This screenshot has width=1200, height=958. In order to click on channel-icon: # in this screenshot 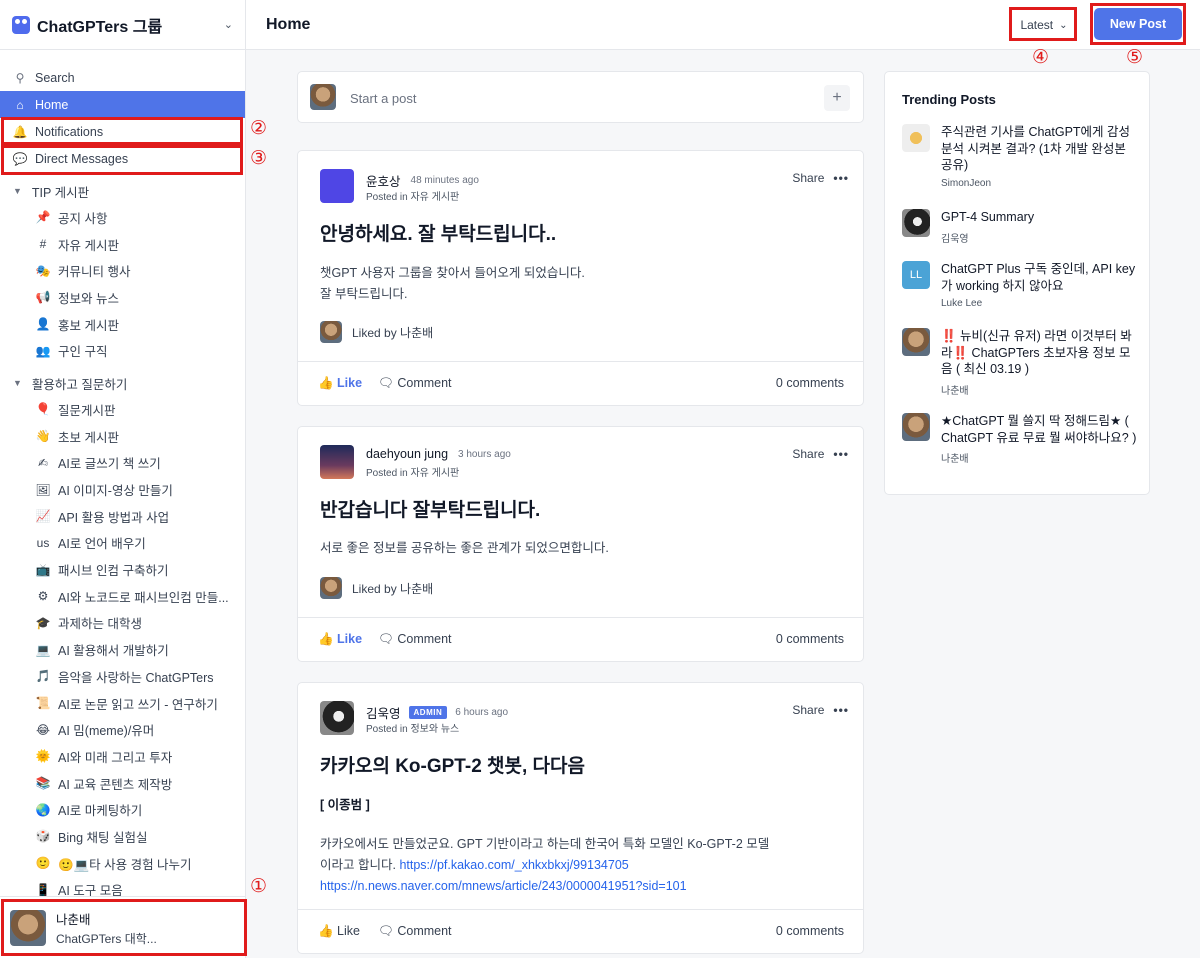, I will do `click(43, 244)`.